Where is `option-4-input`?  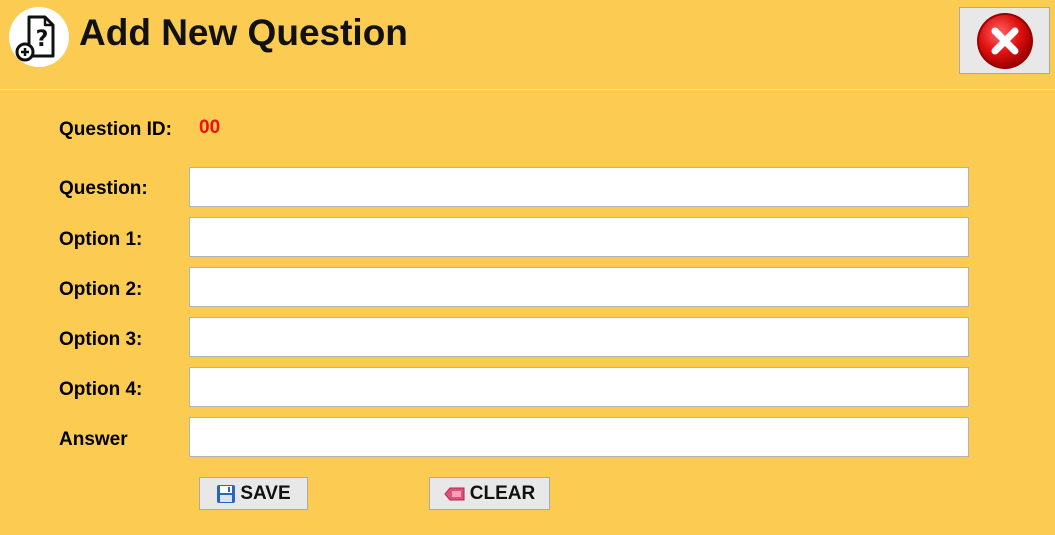 option-4-input is located at coordinates (579, 387).